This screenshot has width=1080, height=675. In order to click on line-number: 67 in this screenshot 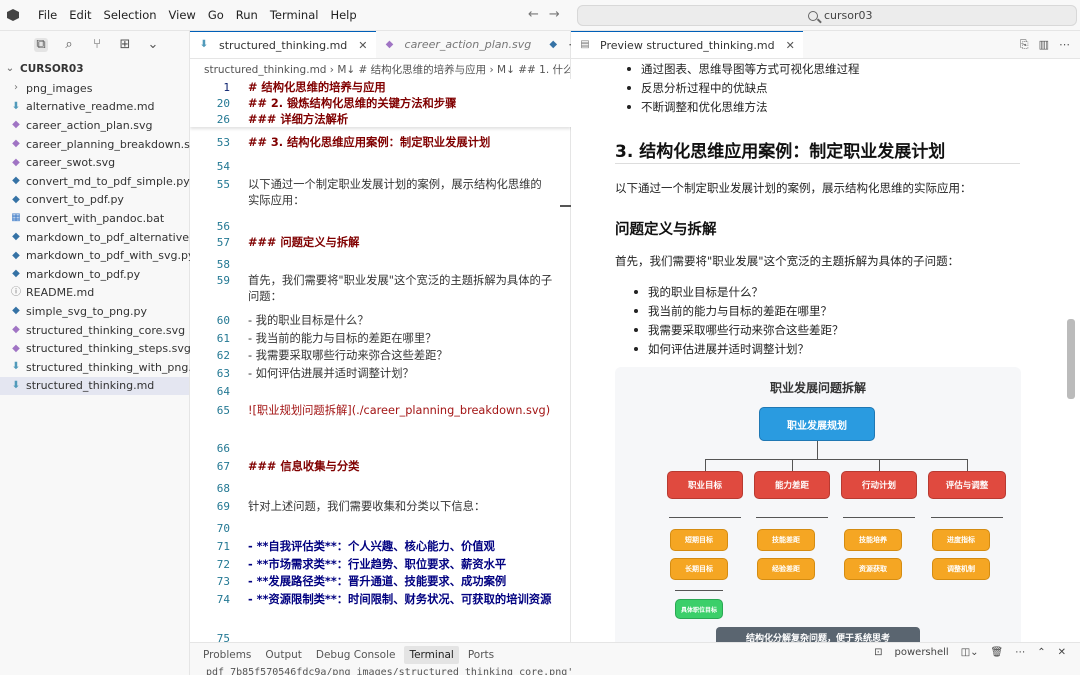, I will do `click(223, 466)`.